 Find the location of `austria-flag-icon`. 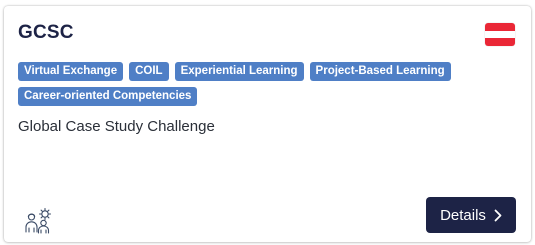

austria-flag-icon is located at coordinates (500, 34).